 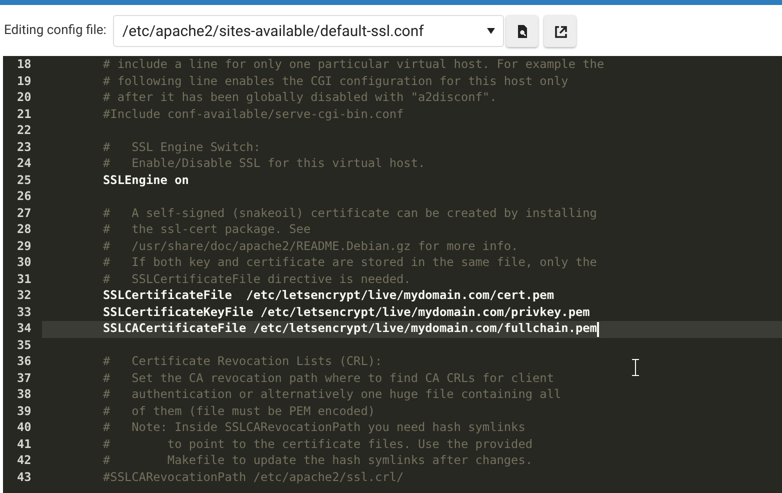 I want to click on text-caret, so click(x=597, y=329).